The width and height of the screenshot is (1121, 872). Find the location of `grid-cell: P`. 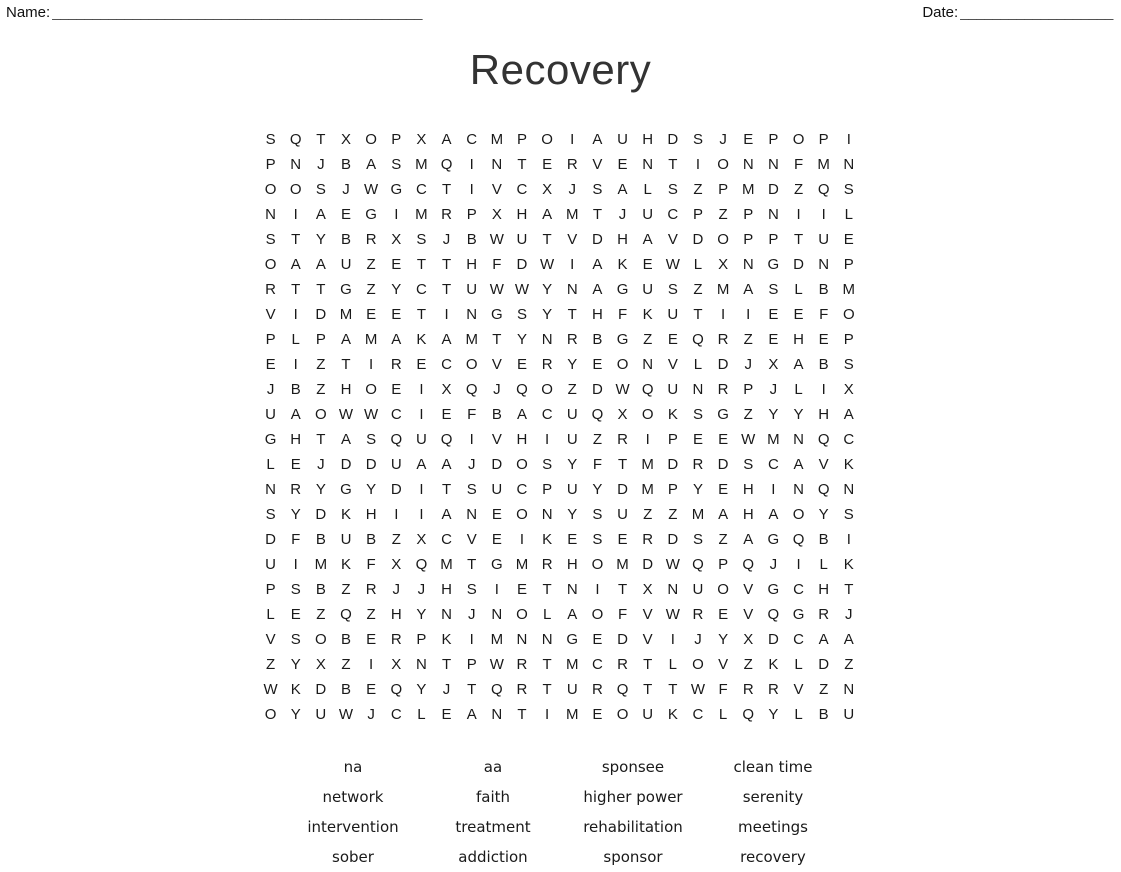

grid-cell: P is located at coordinates (270, 339).